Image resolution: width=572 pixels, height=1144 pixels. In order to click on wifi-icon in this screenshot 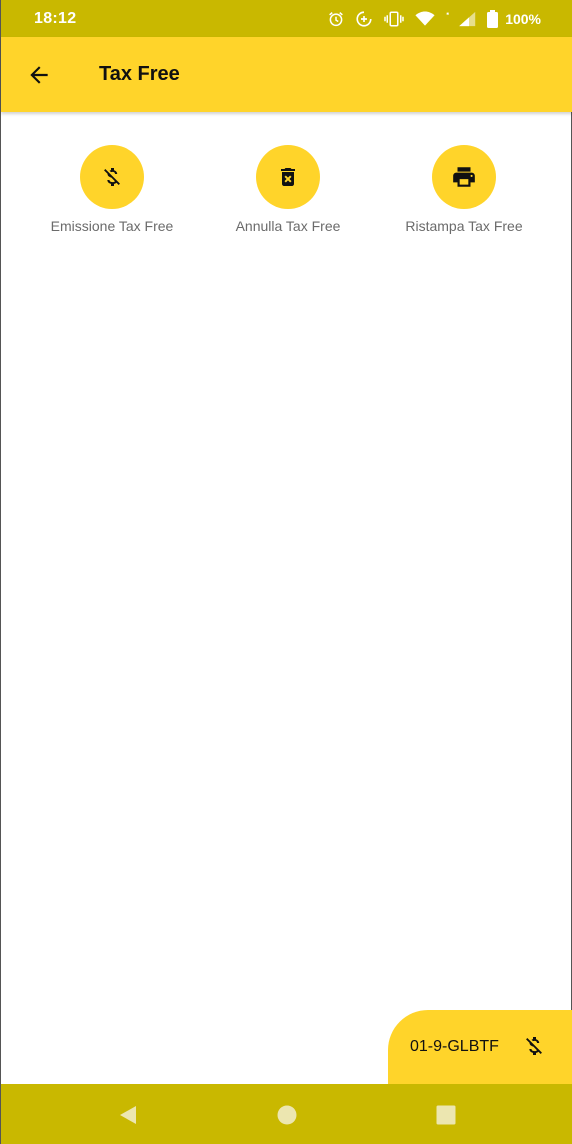, I will do `click(425, 19)`.